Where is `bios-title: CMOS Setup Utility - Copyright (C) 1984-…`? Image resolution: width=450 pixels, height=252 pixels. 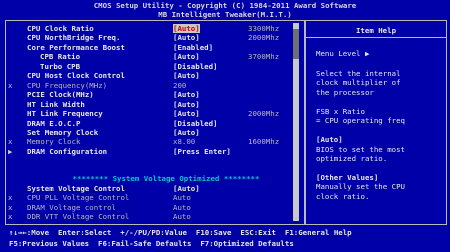 bios-title: CMOS Setup Utility - Copyright (C) 1984-… is located at coordinates (225, 5).